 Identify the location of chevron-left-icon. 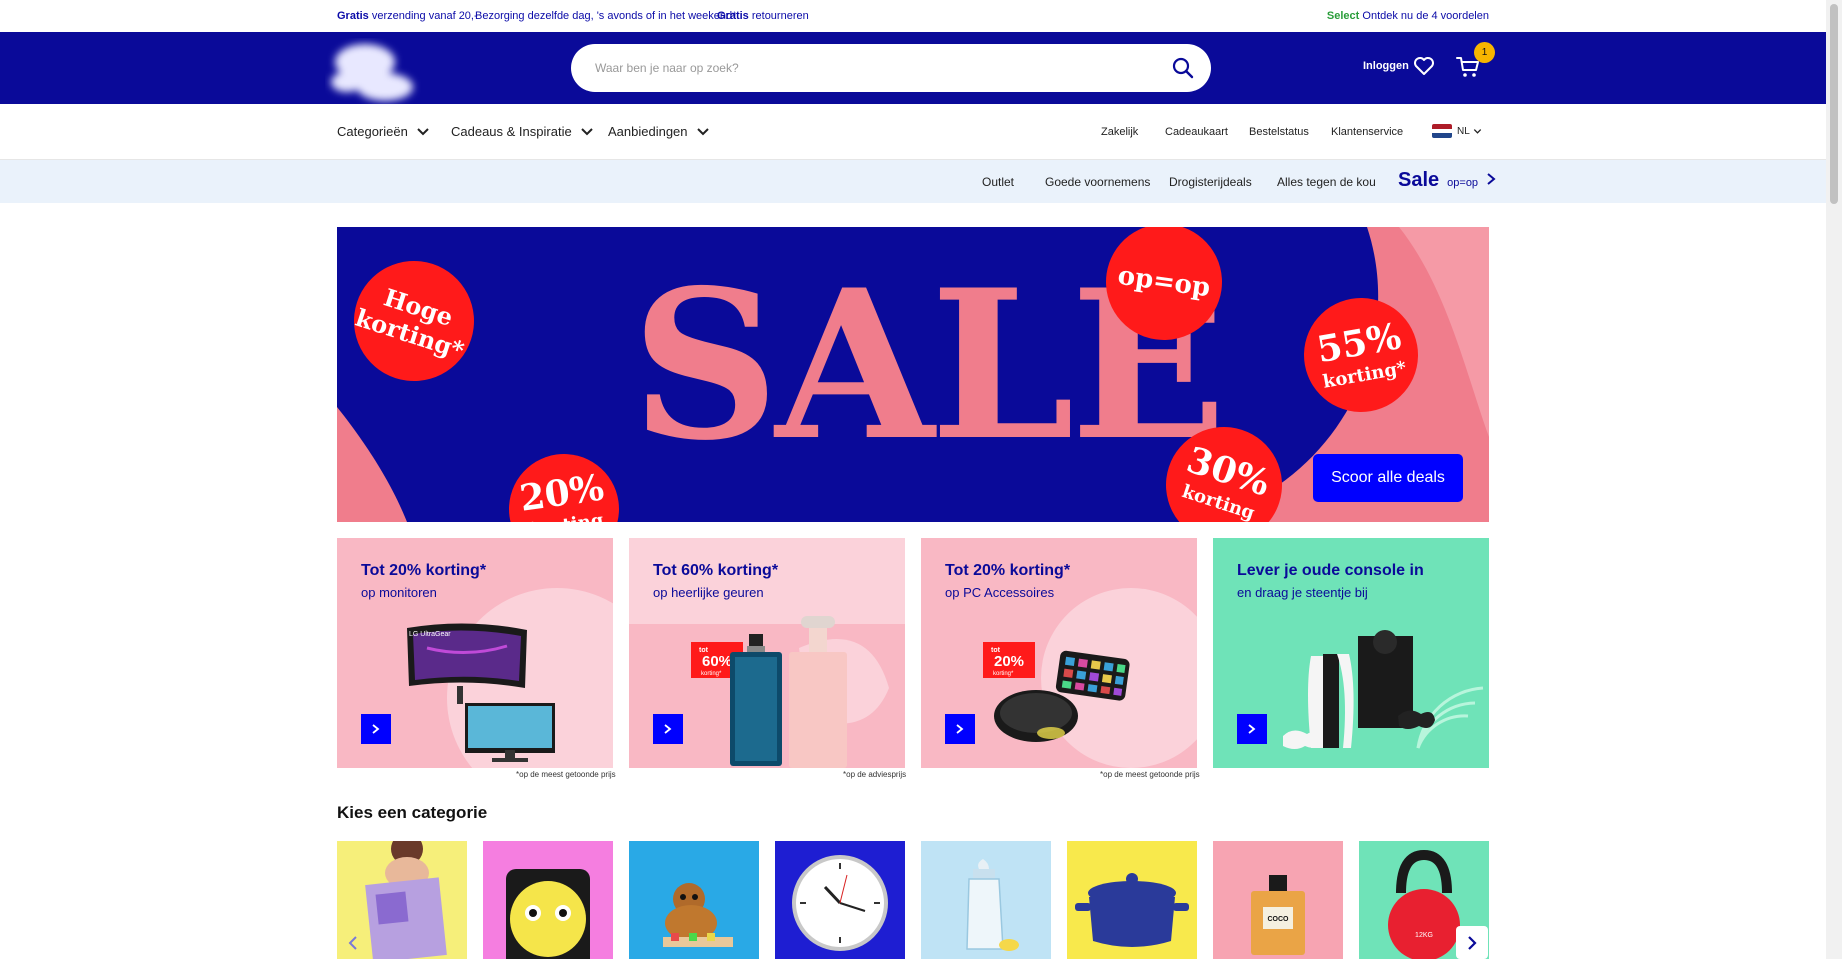
(352, 942).